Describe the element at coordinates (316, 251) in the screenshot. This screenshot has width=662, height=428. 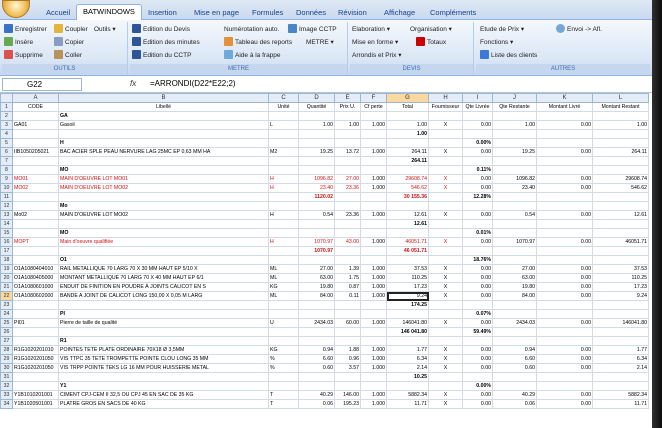
I see `cell-d17: 1070.97` at that location.